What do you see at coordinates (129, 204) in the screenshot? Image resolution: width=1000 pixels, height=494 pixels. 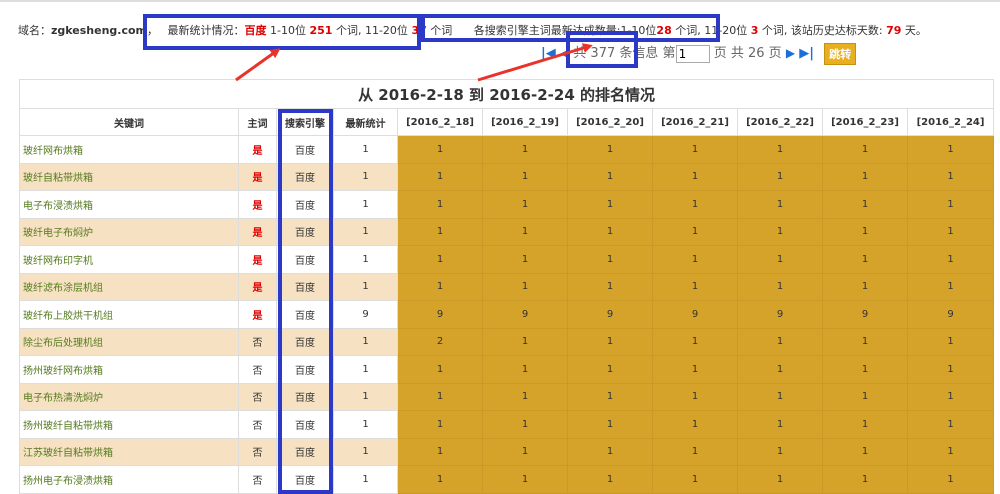 I see `keyword-link: 电子布浸渍烘箱` at bounding box center [129, 204].